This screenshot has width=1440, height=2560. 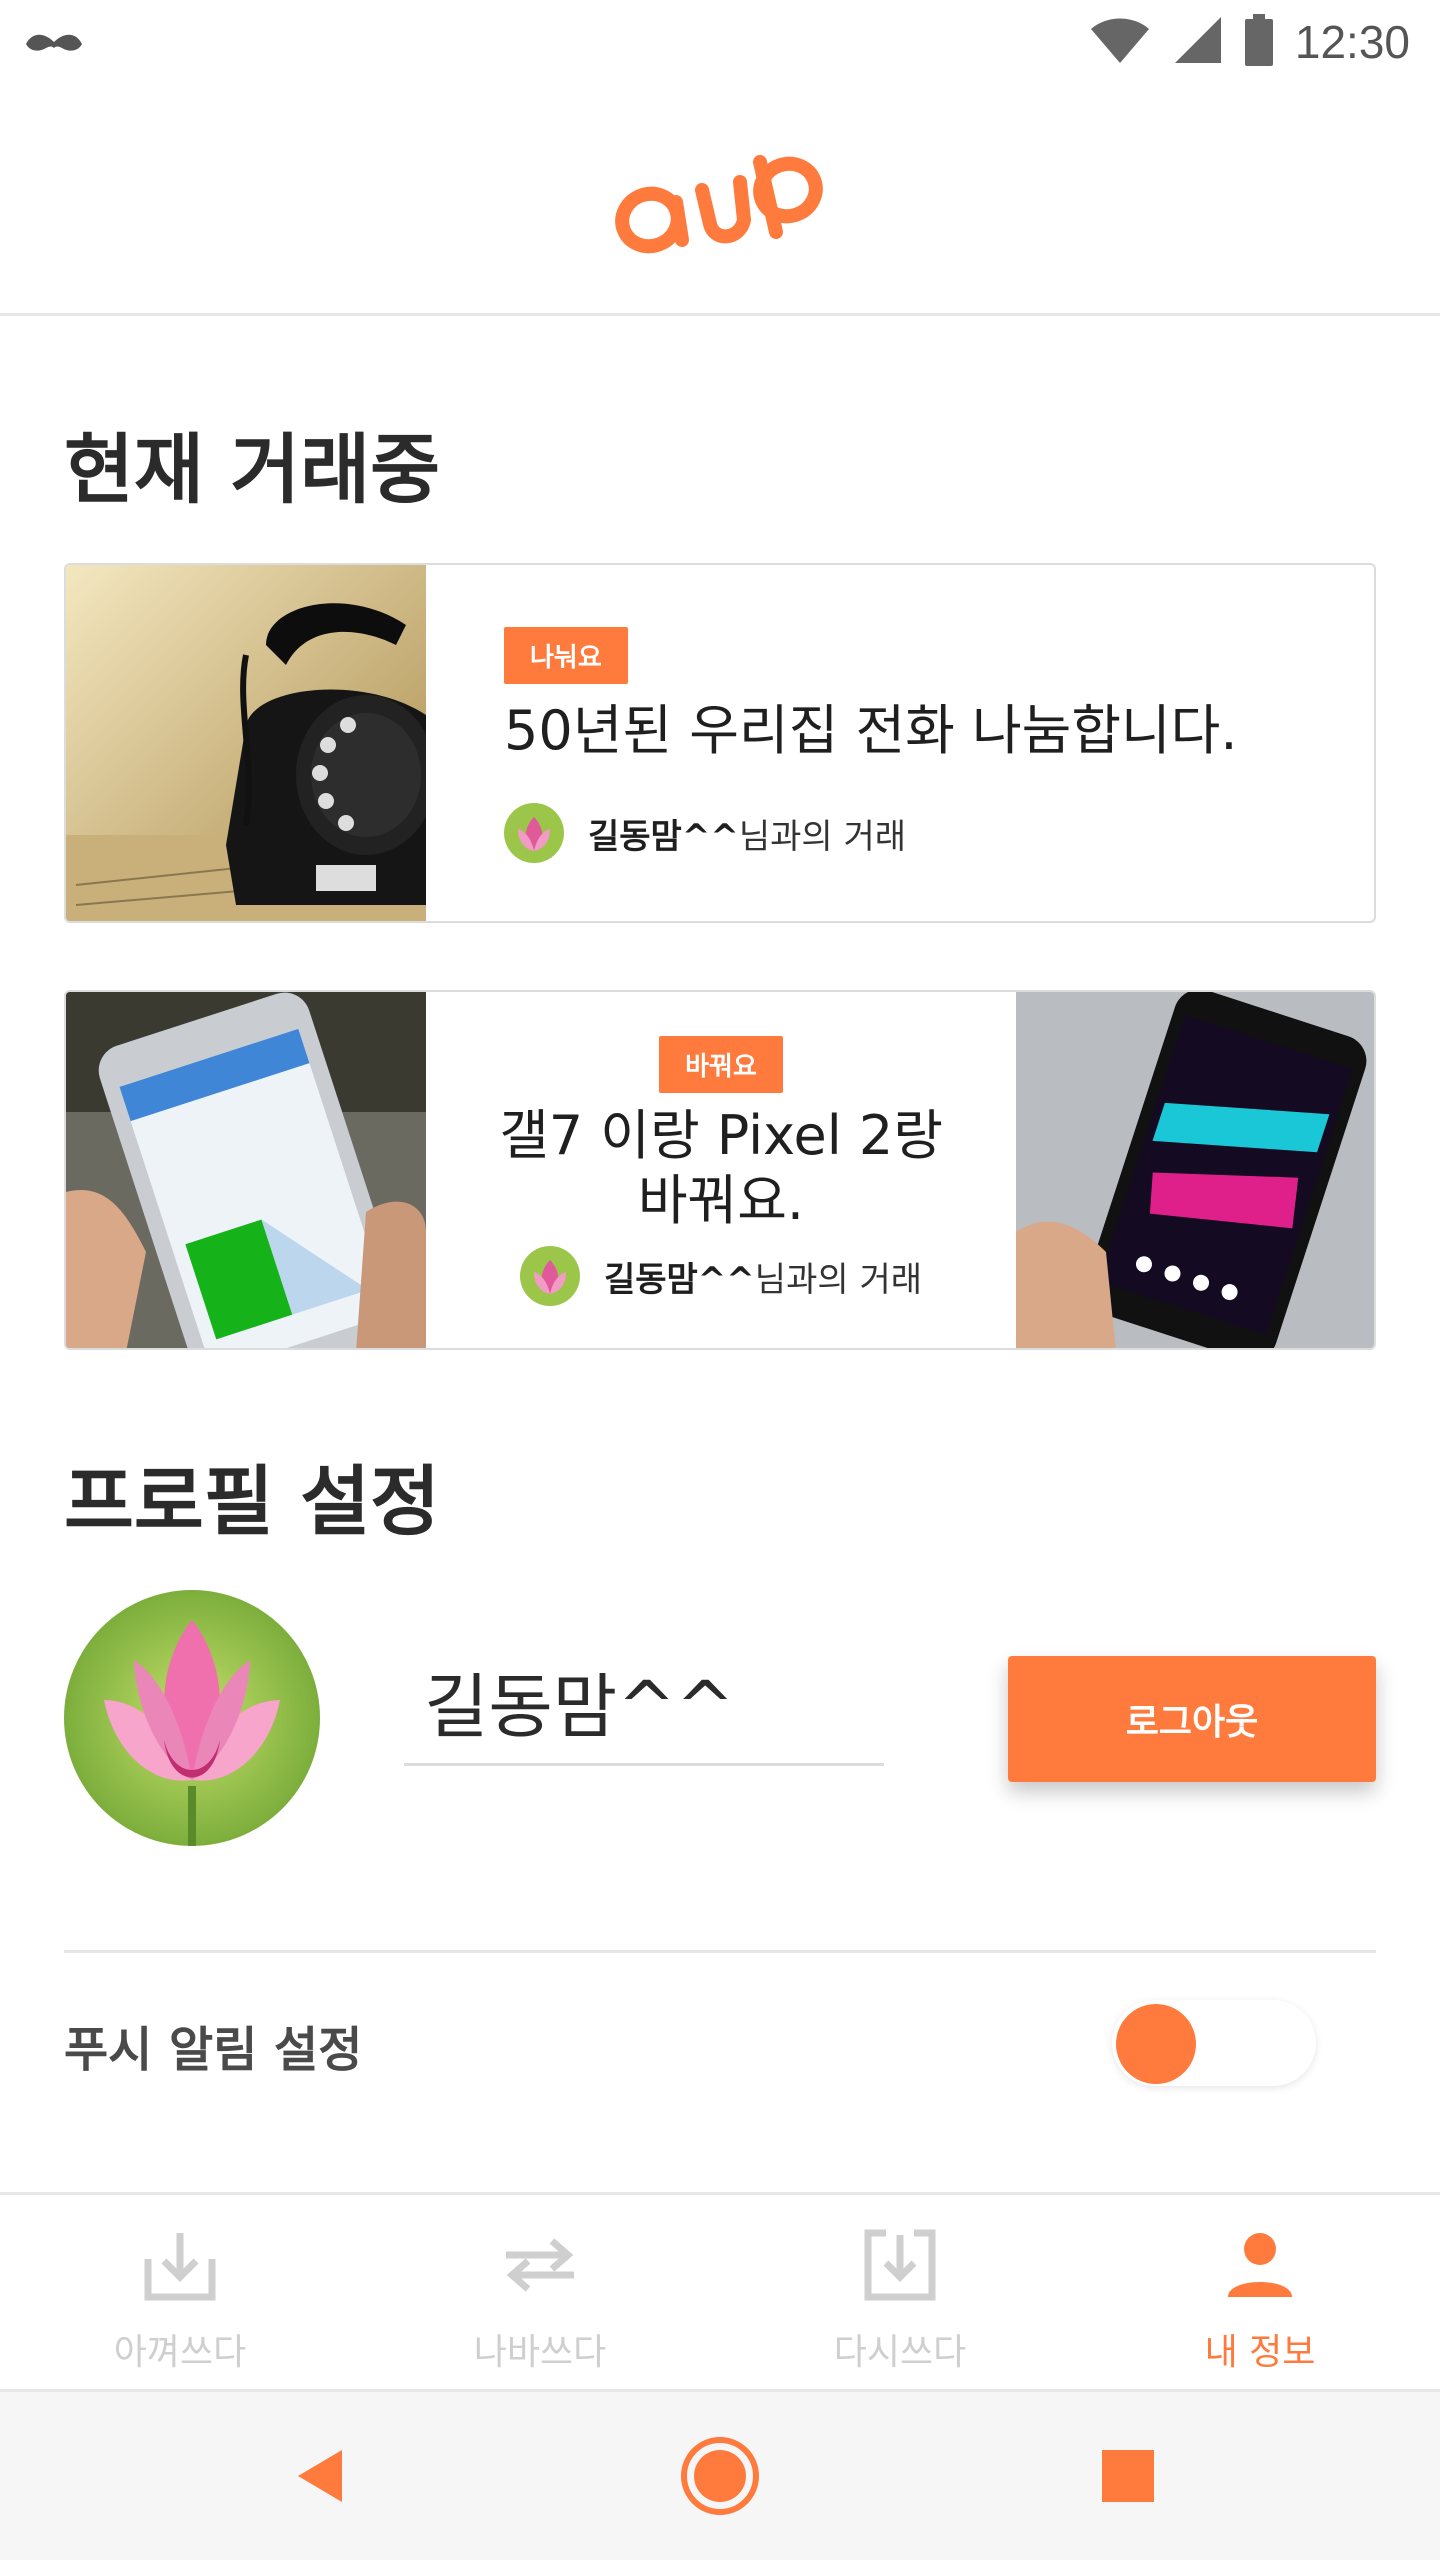 What do you see at coordinates (1260, 2267) in the screenshot?
I see `person-icon` at bounding box center [1260, 2267].